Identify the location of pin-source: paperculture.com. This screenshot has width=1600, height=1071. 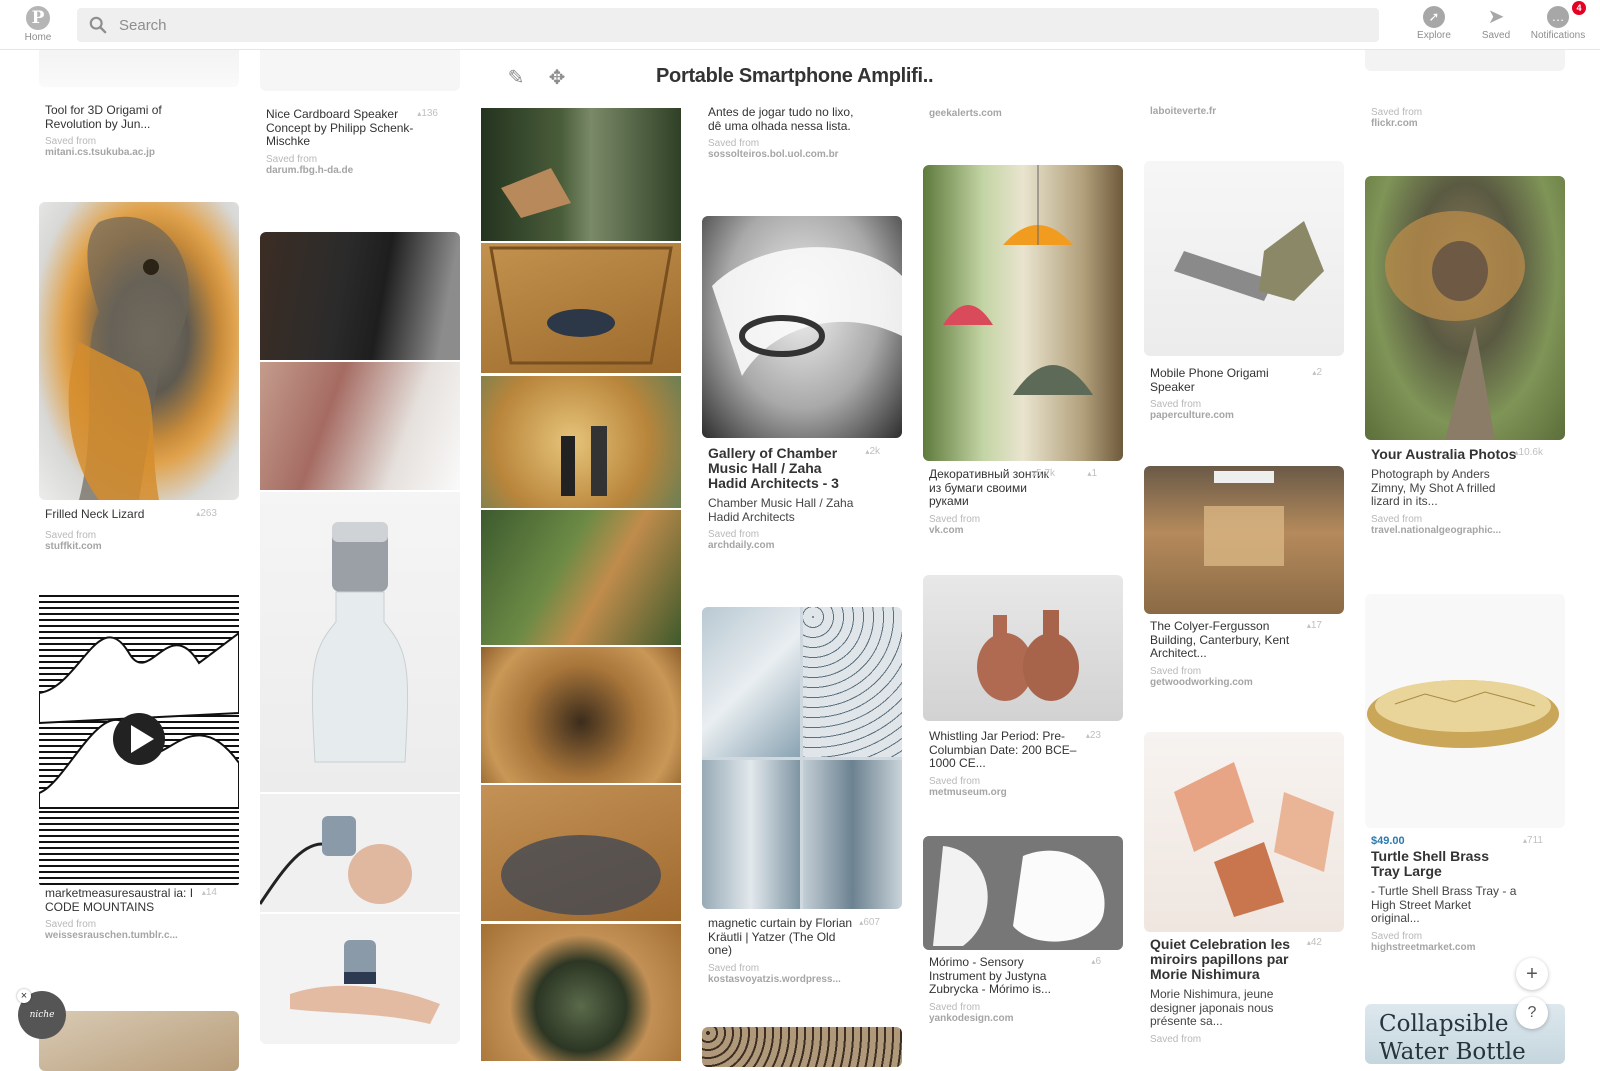
(1244, 415).